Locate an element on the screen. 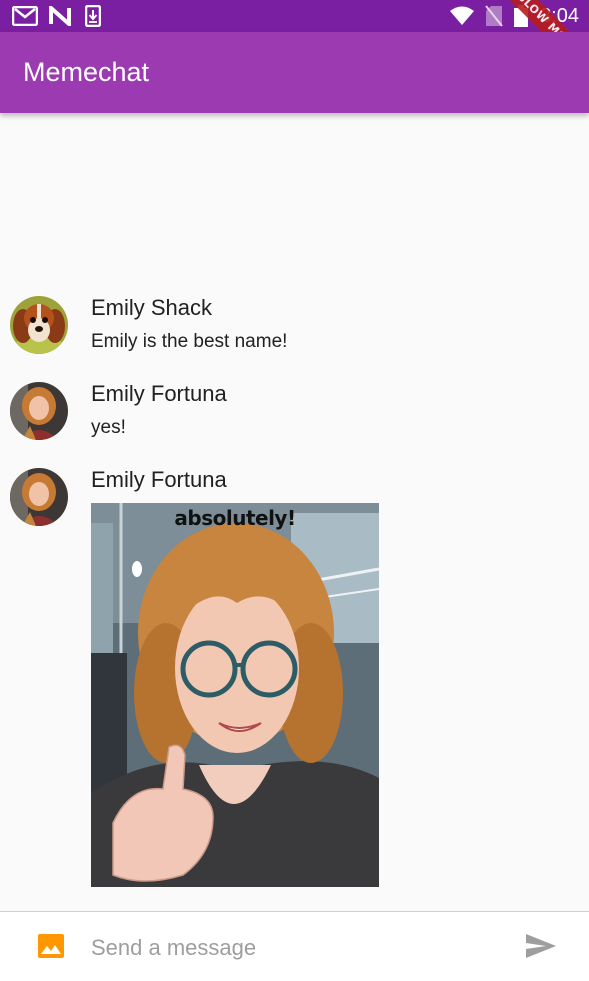  message-input is located at coordinates (291, 948).